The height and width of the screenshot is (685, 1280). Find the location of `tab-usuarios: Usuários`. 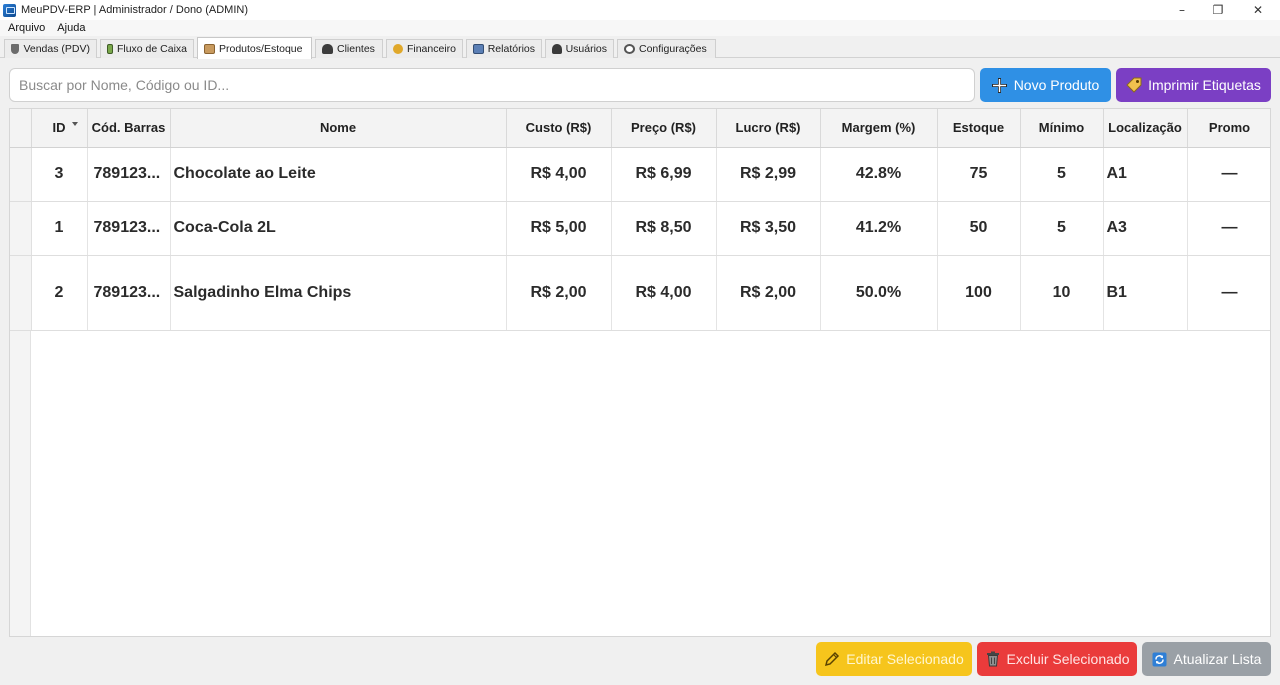

tab-usuarios: Usuários is located at coordinates (579, 48).